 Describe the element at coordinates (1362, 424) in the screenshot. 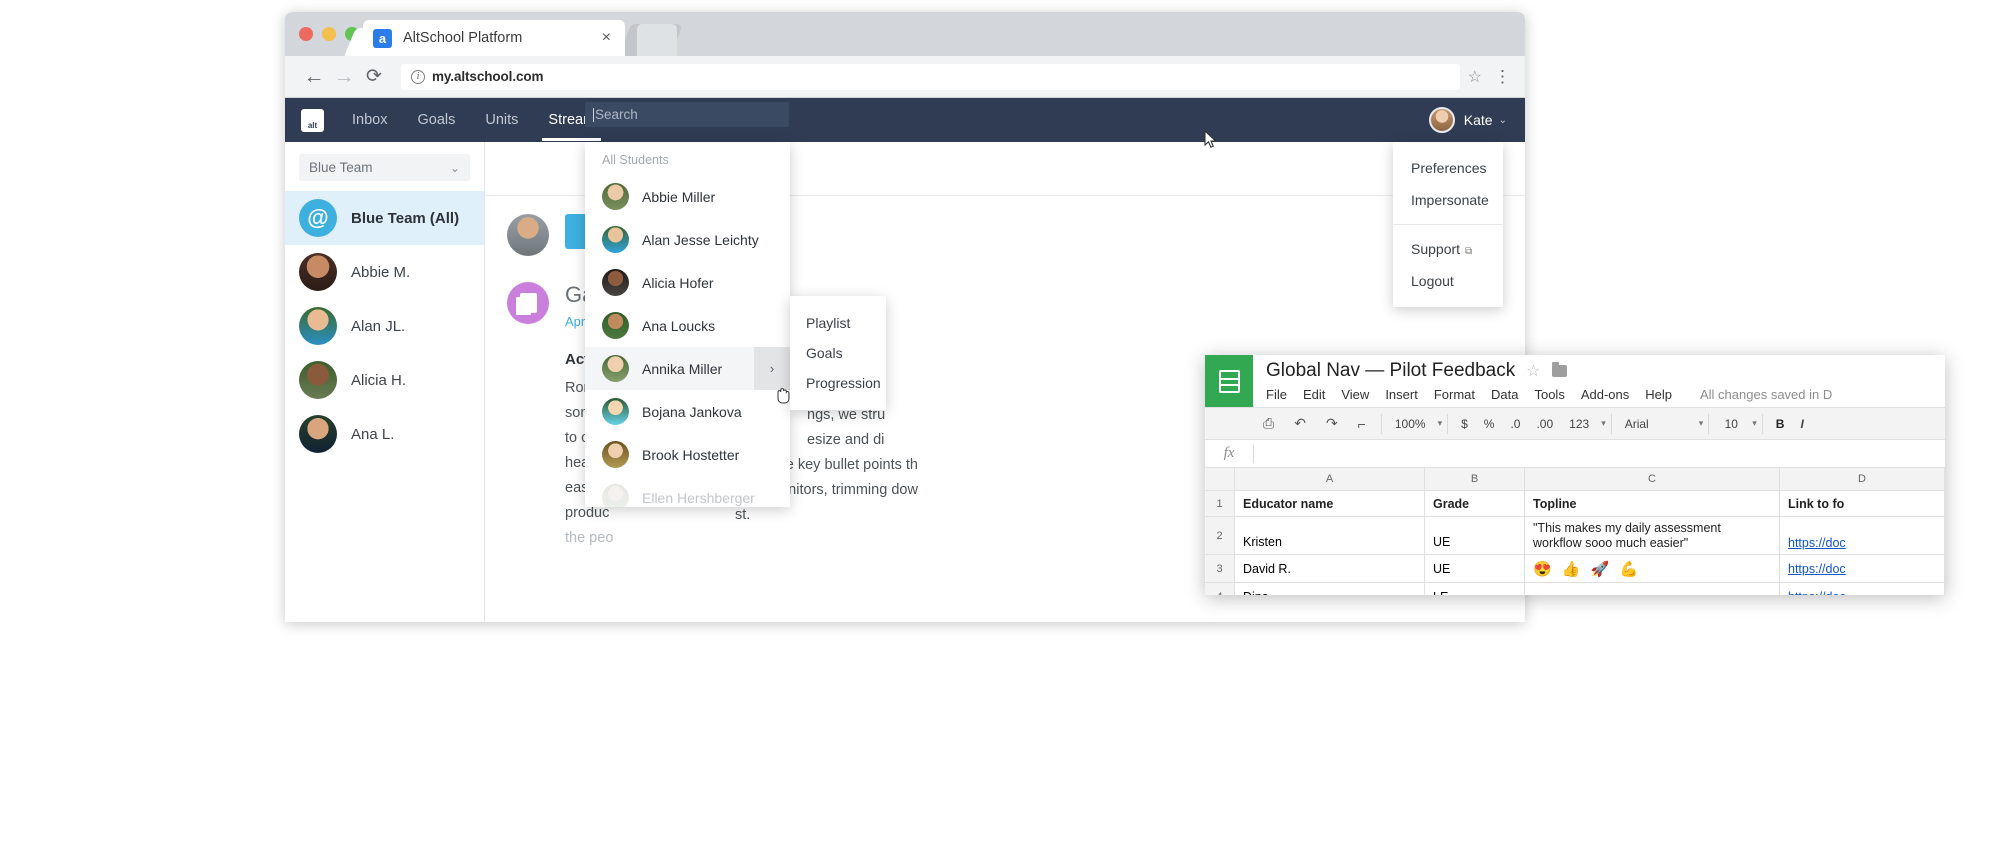

I see `paint-format-icon: ⌐` at that location.